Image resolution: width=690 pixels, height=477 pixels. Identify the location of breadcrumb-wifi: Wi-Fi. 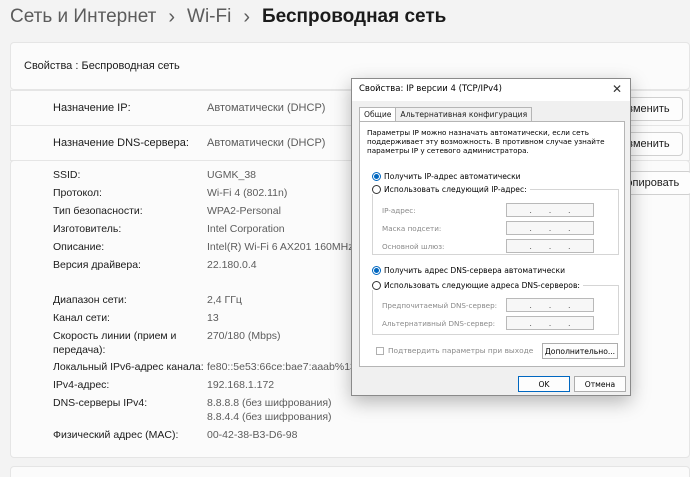
(209, 17).